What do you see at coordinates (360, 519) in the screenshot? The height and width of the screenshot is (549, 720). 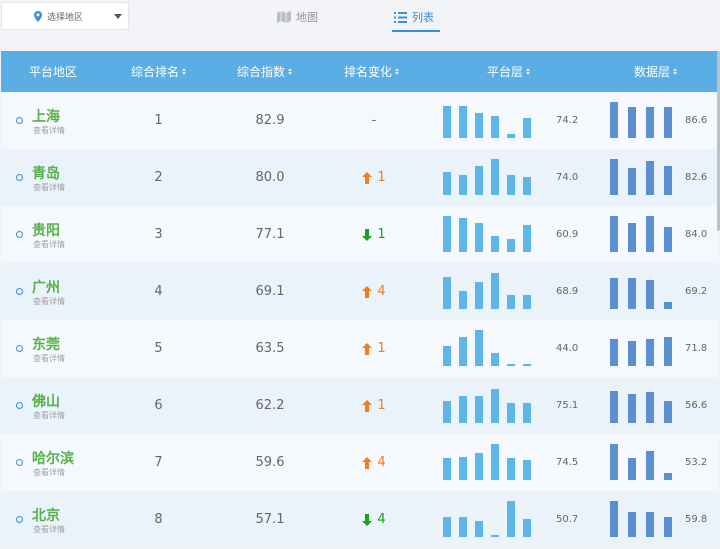 I see `table-row: 北京 查看详情 8 57.1 4 50.7 59.8` at bounding box center [360, 519].